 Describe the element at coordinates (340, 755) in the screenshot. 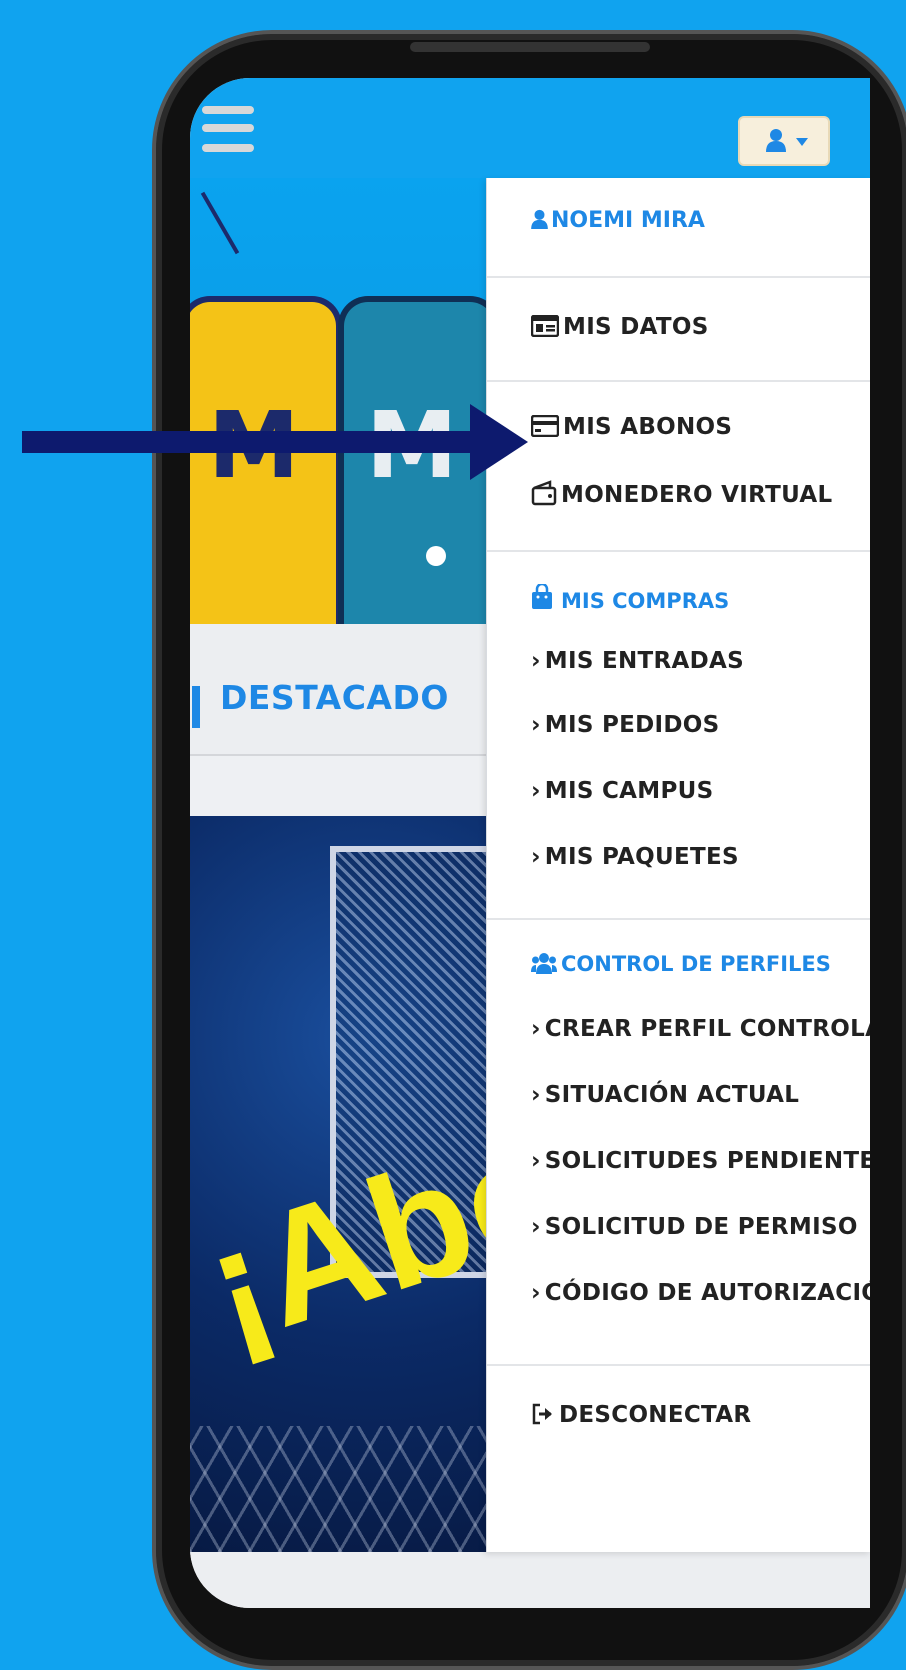

I see `divider` at that location.